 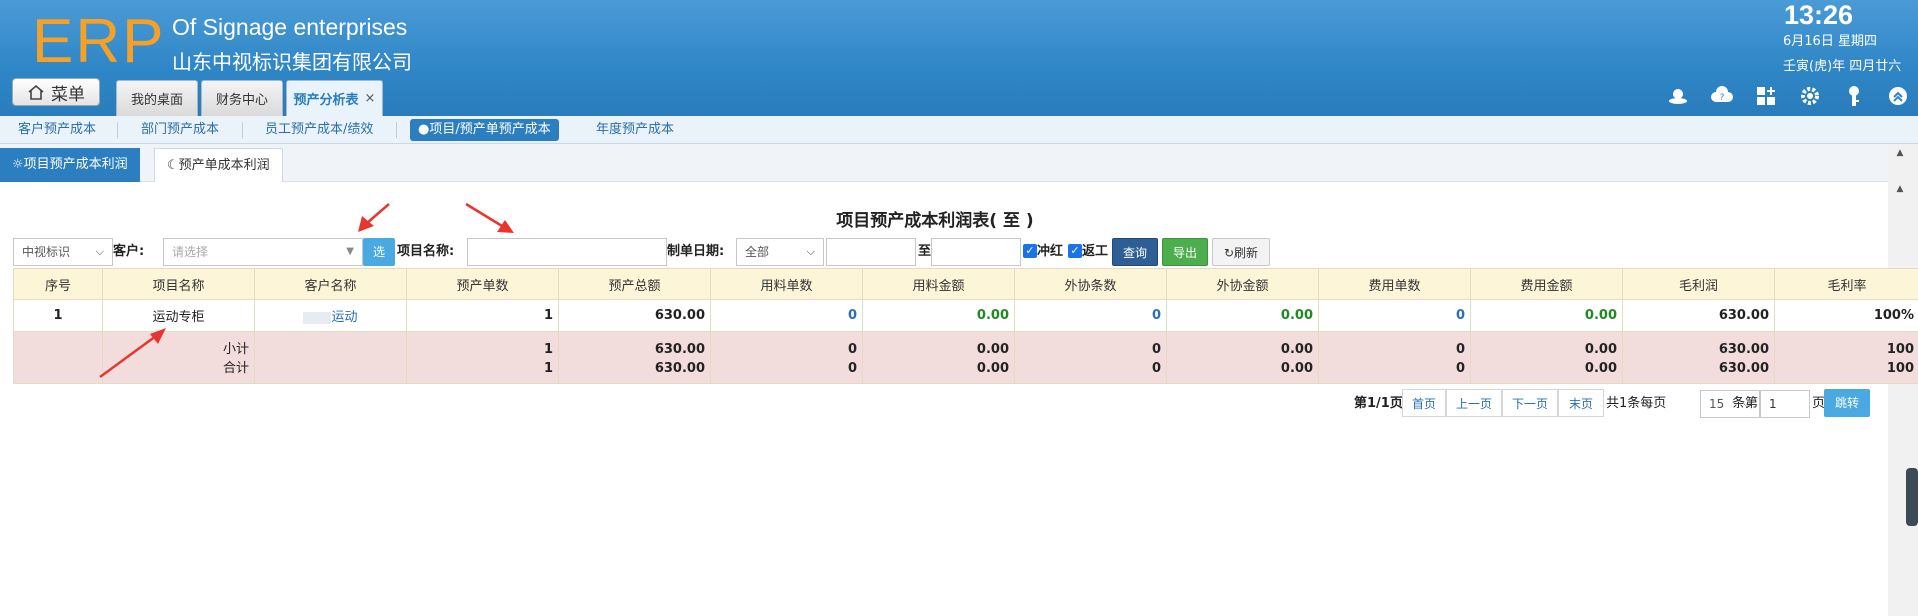 I want to click on company-select: 中视标识 ⌵, so click(x=63, y=252).